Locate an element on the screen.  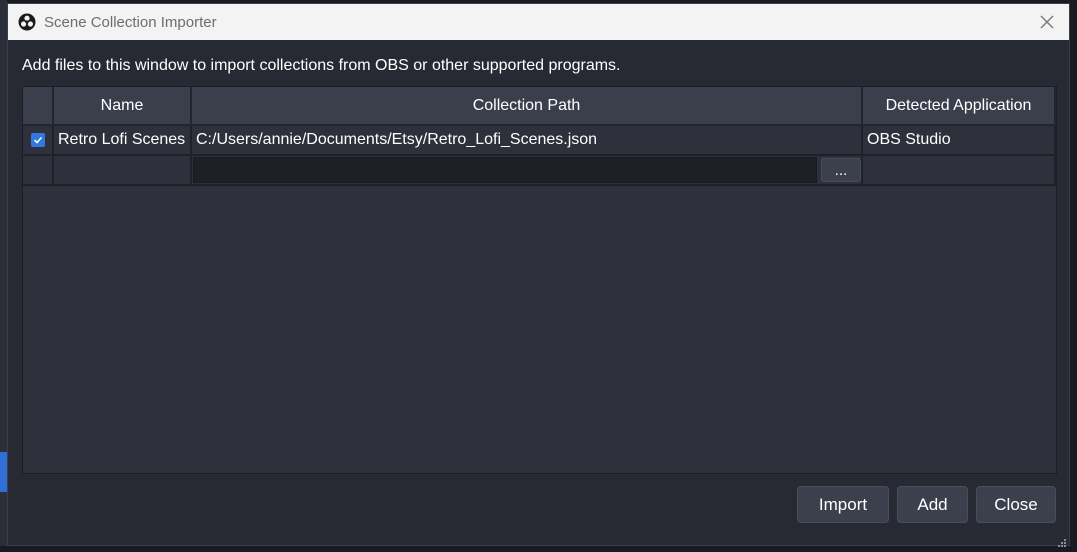
collection-path-input is located at coordinates (505, 170).